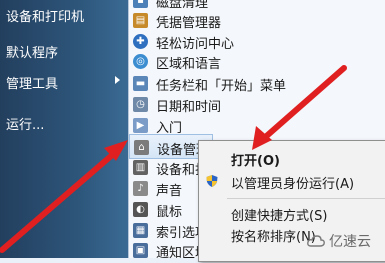 The height and width of the screenshot is (263, 385). Describe the element at coordinates (306, 198) in the screenshot. I see `context-separator` at that location.